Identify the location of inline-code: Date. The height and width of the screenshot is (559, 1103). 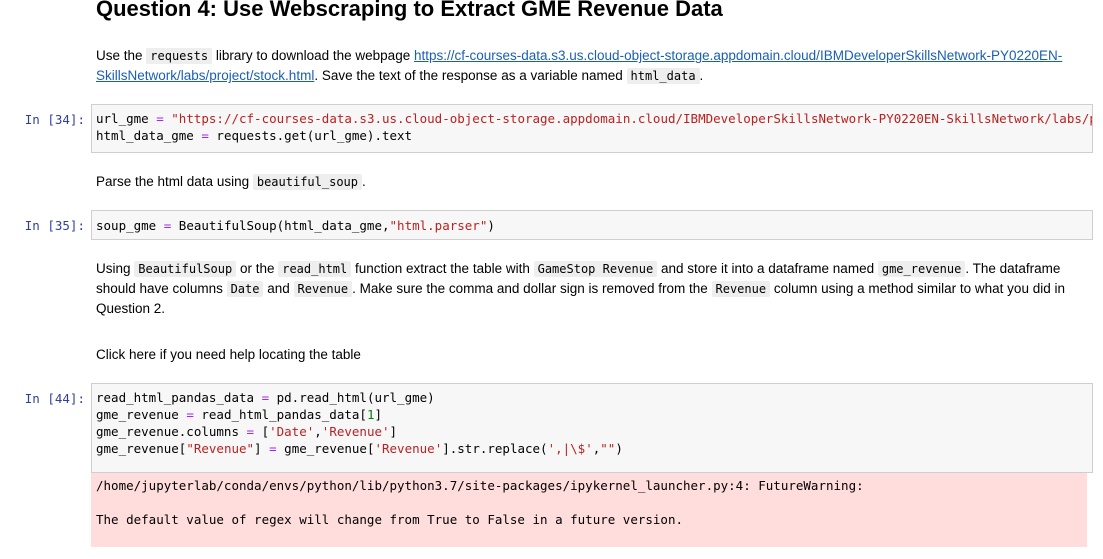
(245, 289).